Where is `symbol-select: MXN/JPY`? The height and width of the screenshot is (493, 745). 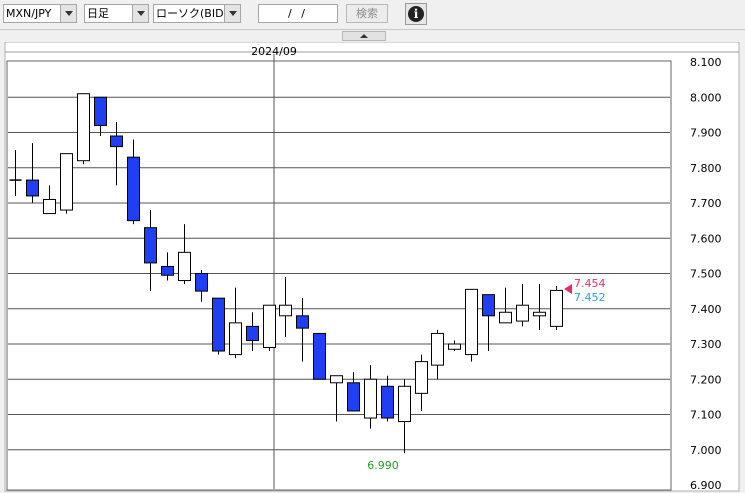
symbol-select: MXN/JPY is located at coordinates (40, 13).